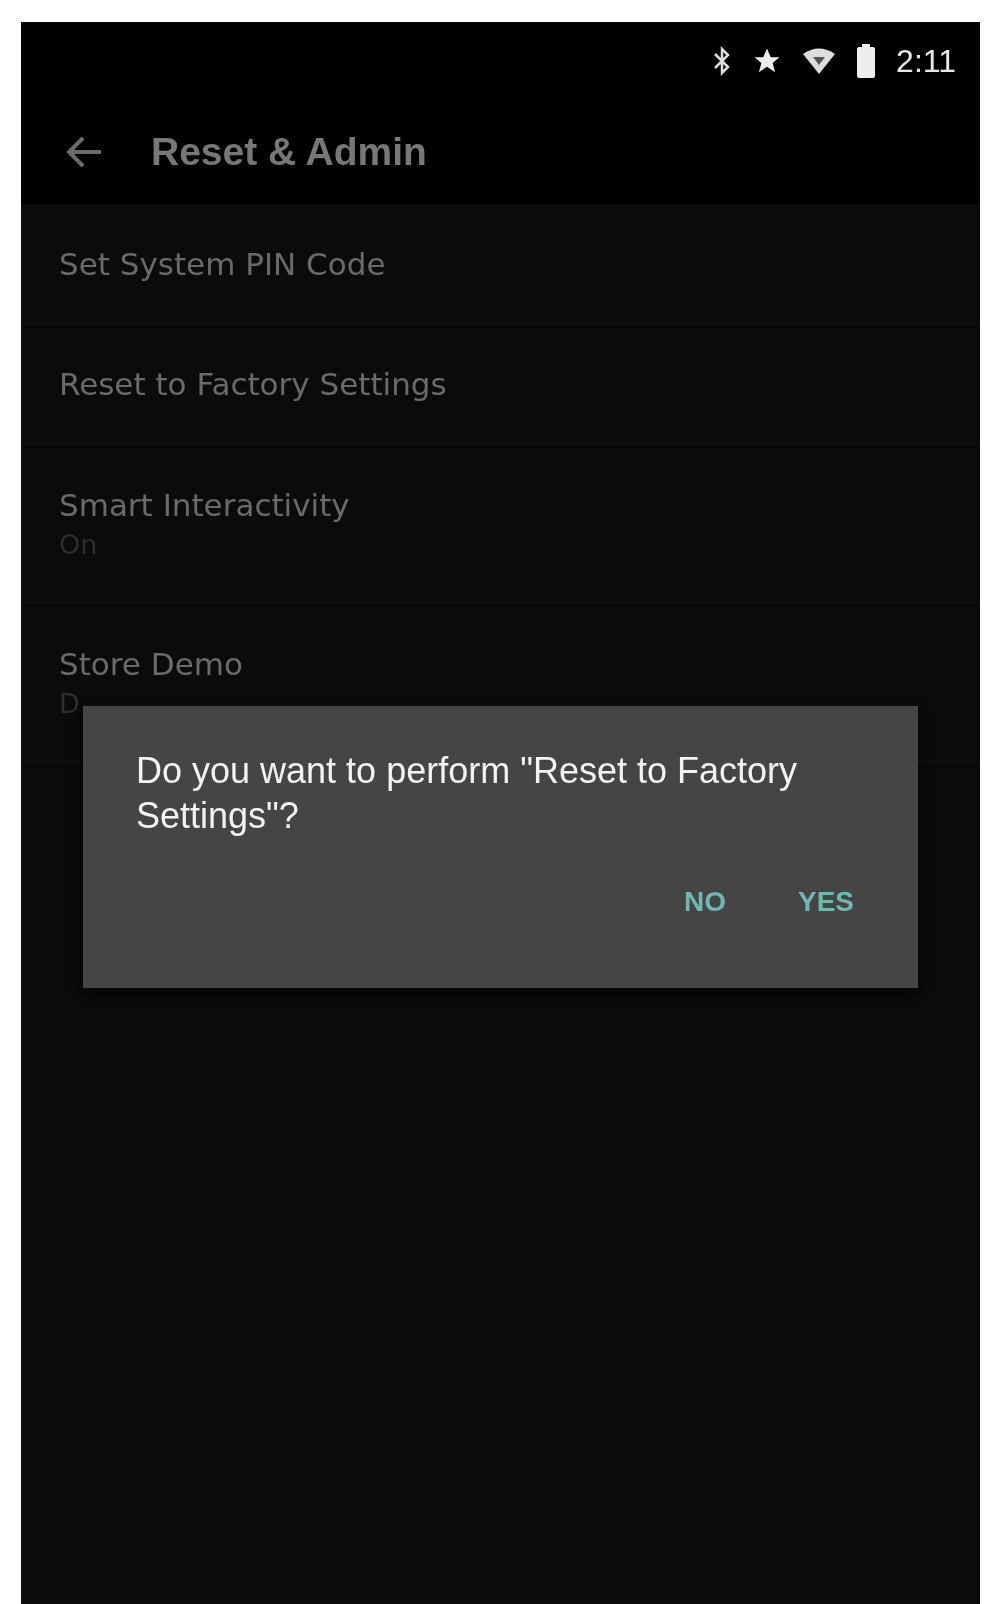  Describe the element at coordinates (84, 152) in the screenshot. I see `back-arrow-icon` at that location.